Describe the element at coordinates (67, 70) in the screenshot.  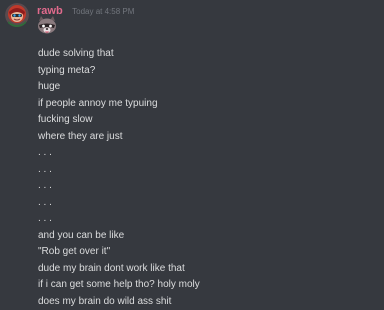
I see `message-line: typing meta?` at that location.